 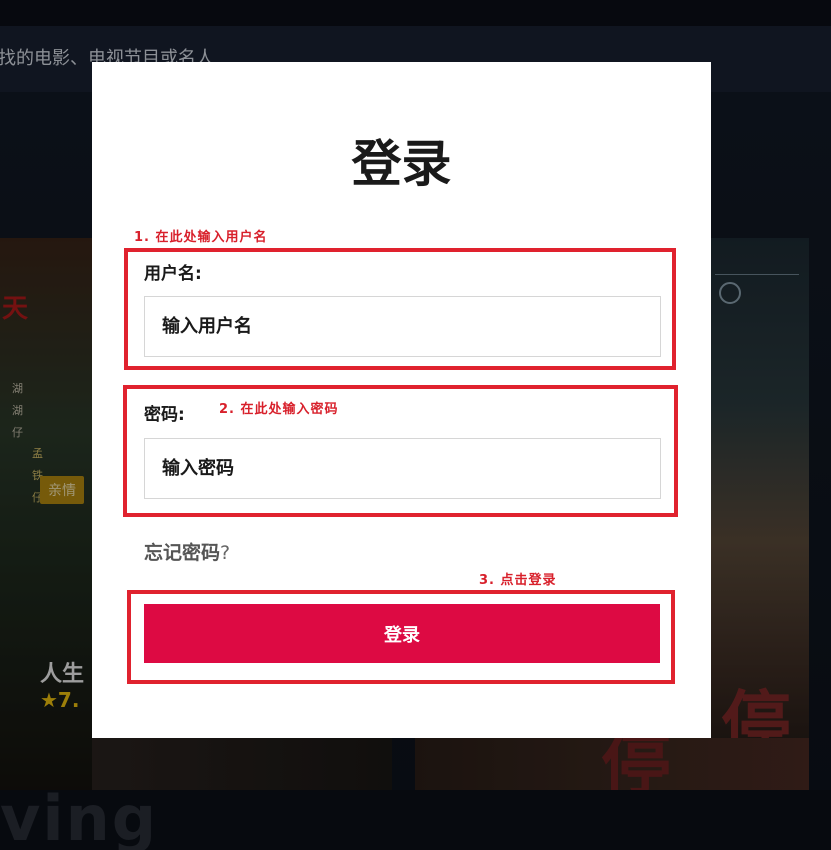 What do you see at coordinates (402, 326) in the screenshot?
I see `username-input` at bounding box center [402, 326].